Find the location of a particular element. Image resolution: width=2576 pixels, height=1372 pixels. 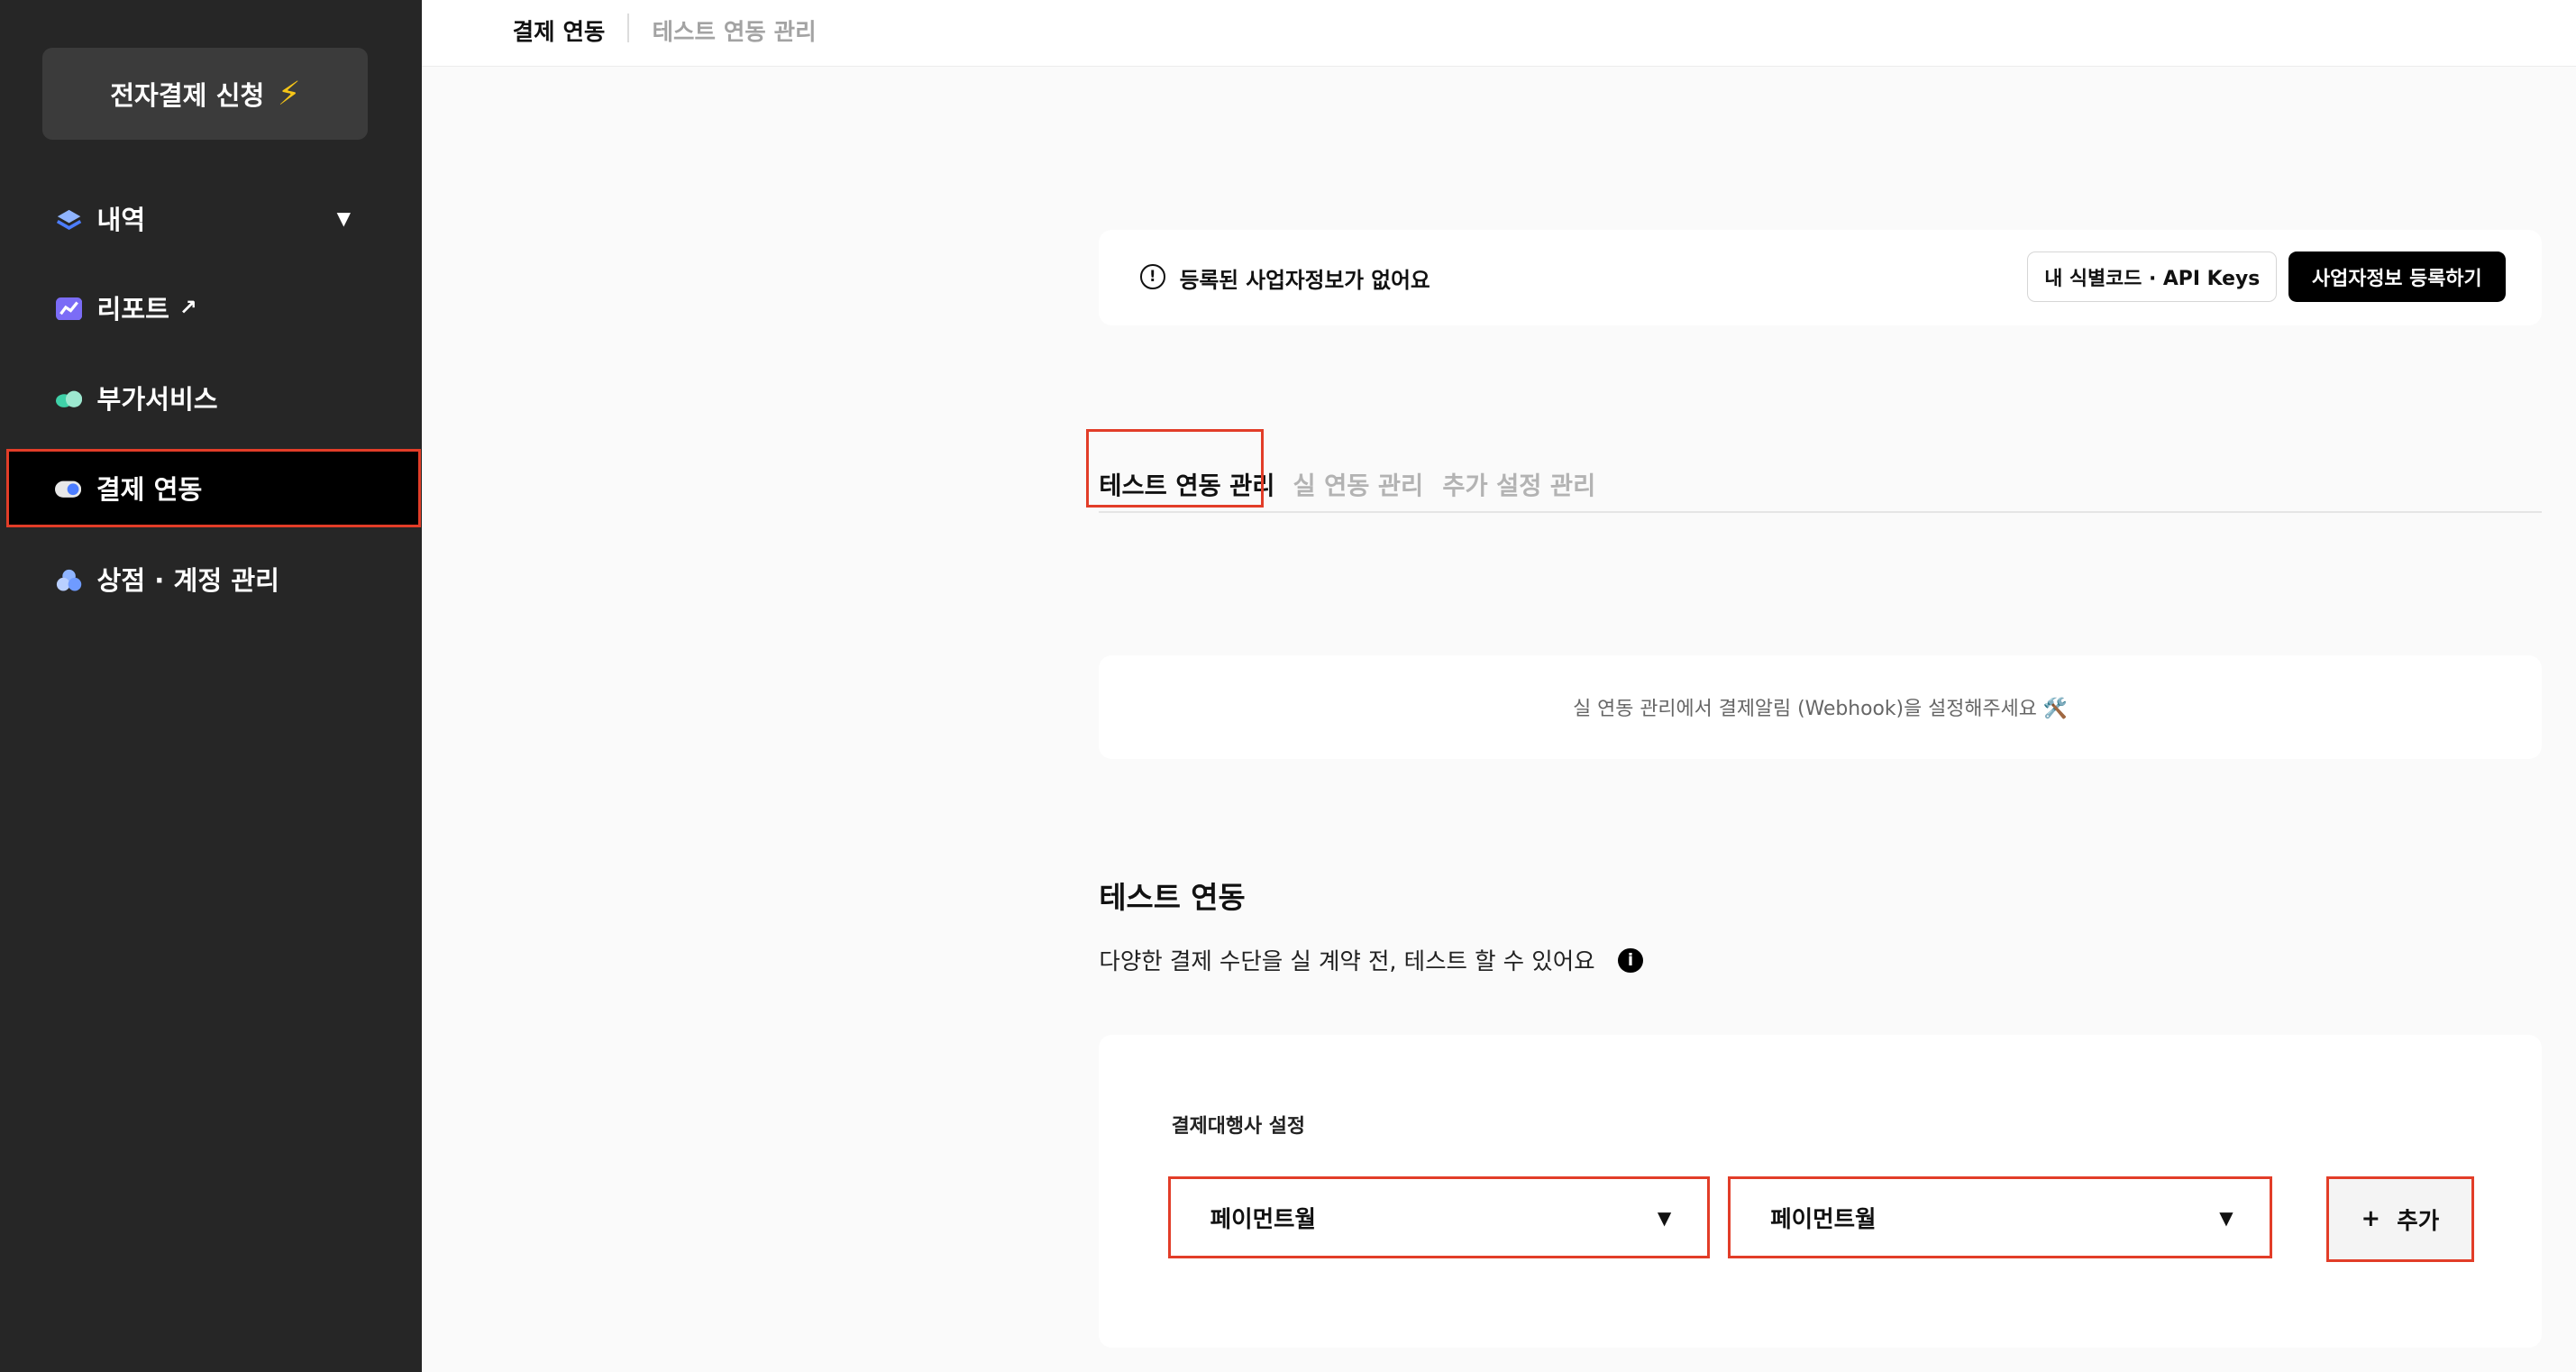

breadcrumb-sub: 테스트 연동 관리 is located at coordinates (735, 30).